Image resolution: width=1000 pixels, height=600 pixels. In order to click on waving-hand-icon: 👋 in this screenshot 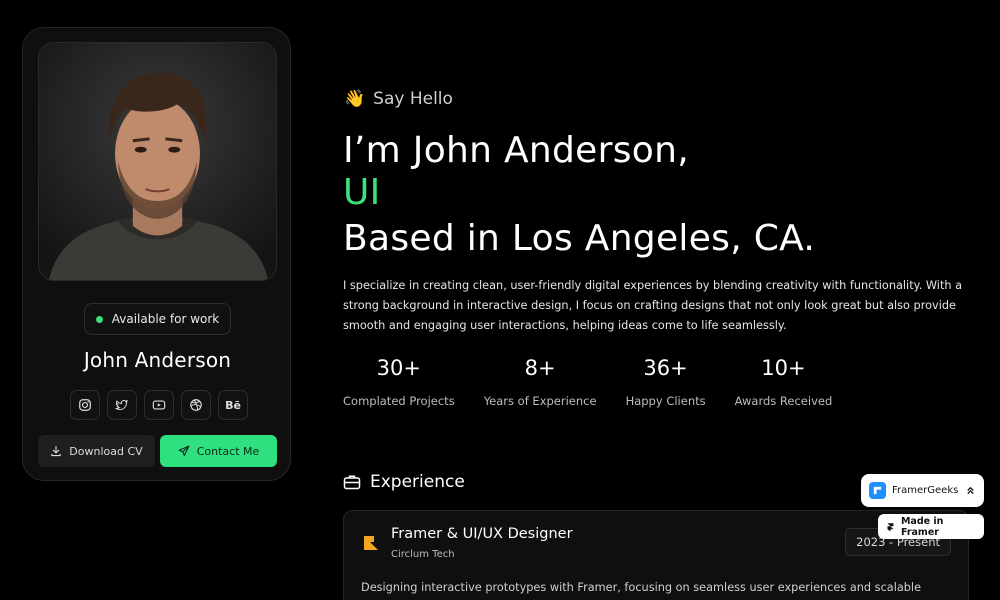, I will do `click(355, 99)`.